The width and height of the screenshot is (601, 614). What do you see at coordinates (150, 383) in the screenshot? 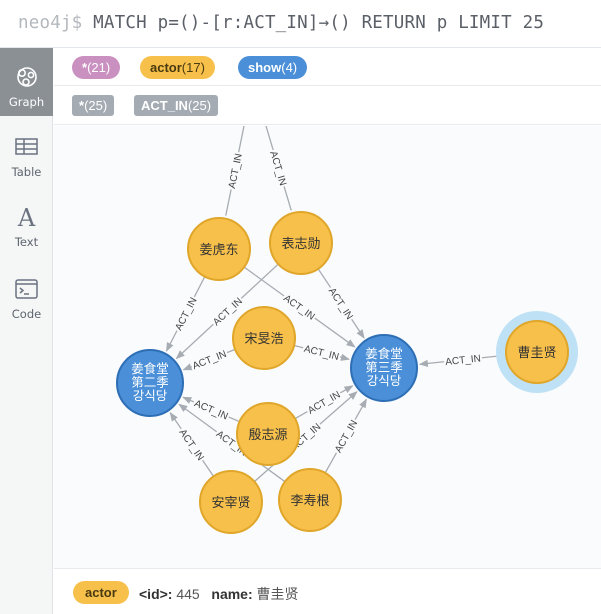
I see `show-node: 姜食堂第二季강식당` at bounding box center [150, 383].